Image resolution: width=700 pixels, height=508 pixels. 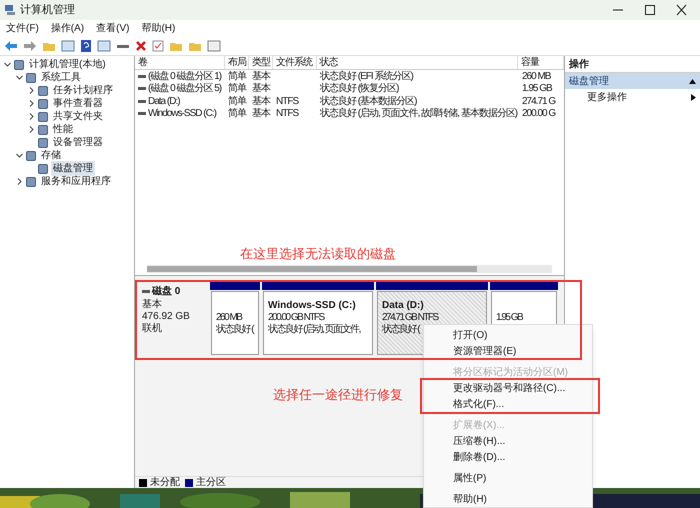 I want to click on partition-block: Windows-SSD (C:) 200.00 GB NTFS 状态良好 (启动, 页面文件,, so click(x=318, y=323).